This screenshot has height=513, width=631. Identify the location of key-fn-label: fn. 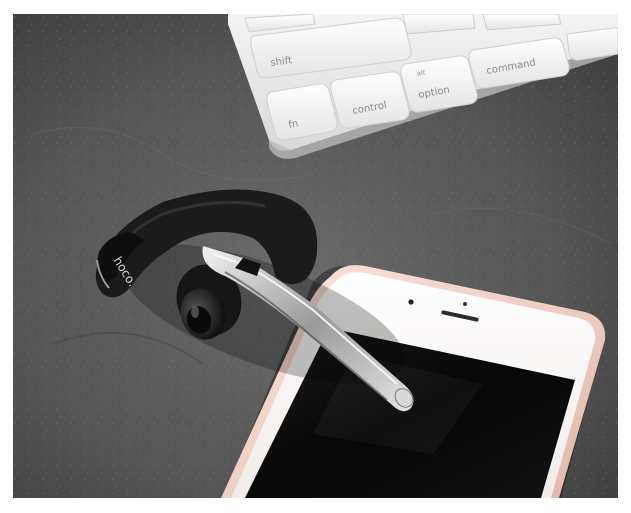
(294, 124).